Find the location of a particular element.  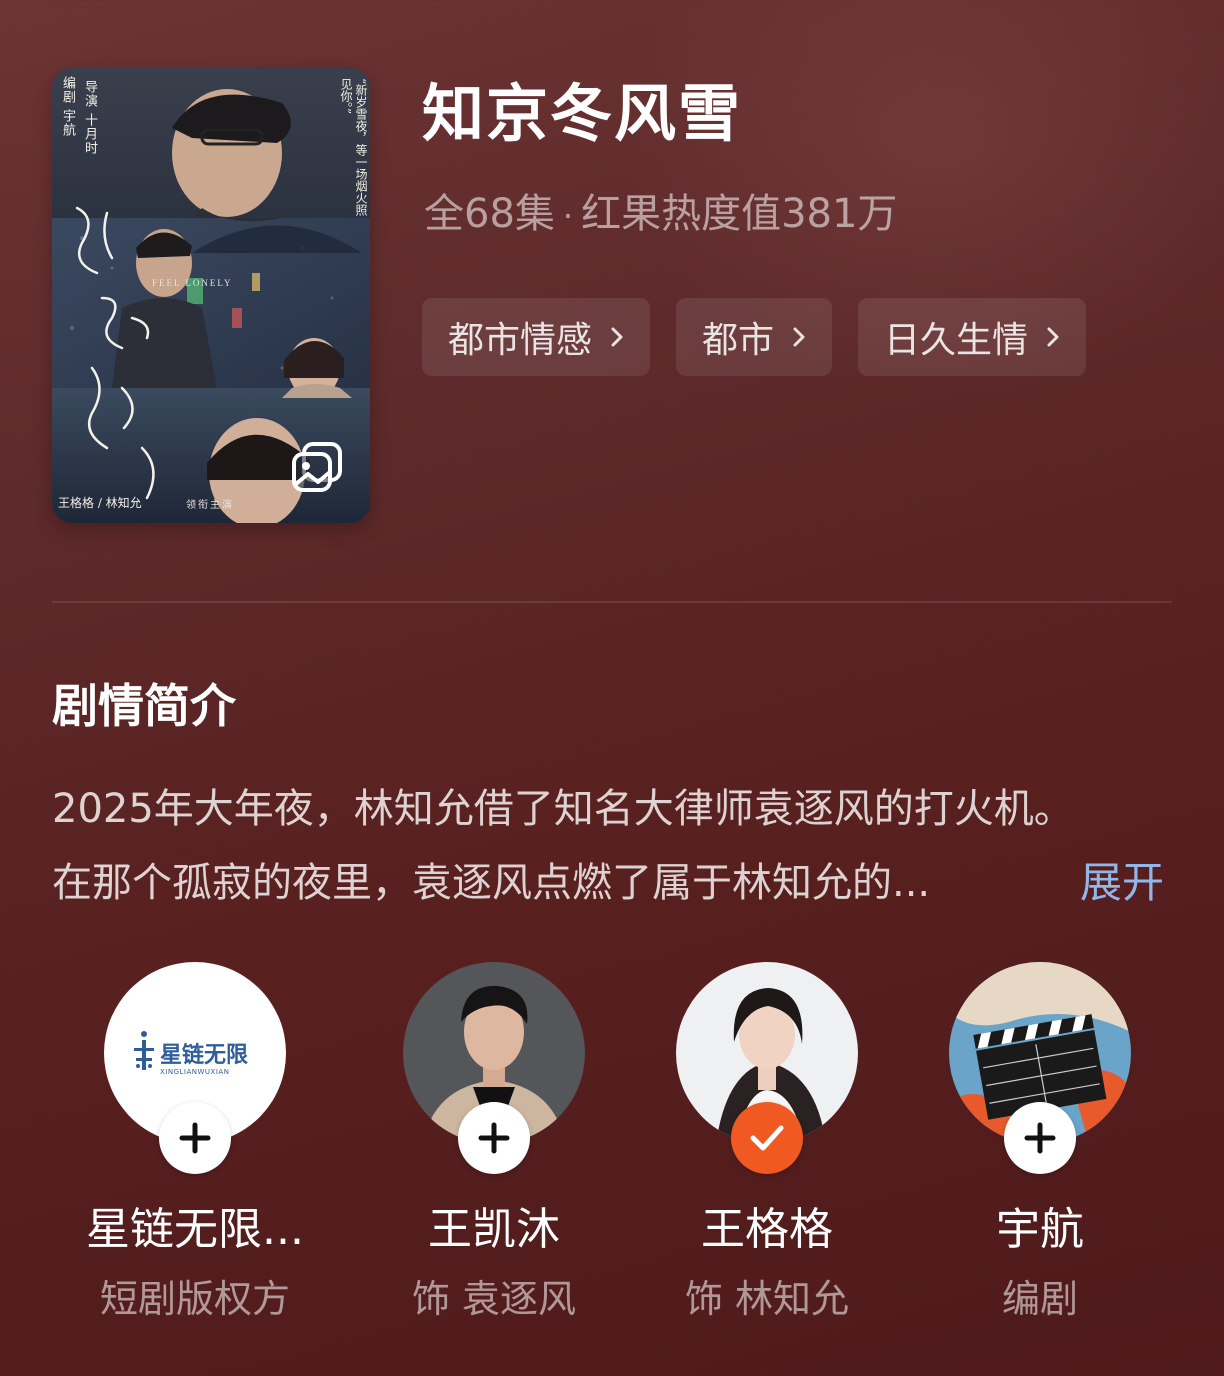

poster-lead-strip: 领衔主演 is located at coordinates (210, 505).